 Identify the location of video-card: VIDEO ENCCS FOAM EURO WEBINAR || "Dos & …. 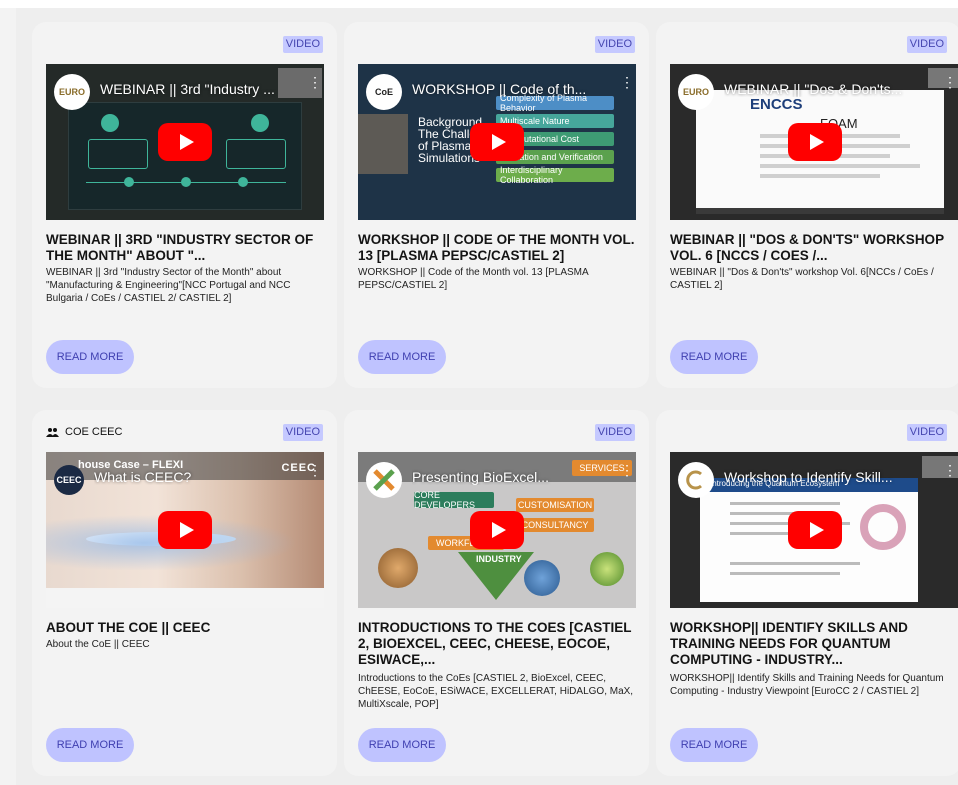
(807, 205).